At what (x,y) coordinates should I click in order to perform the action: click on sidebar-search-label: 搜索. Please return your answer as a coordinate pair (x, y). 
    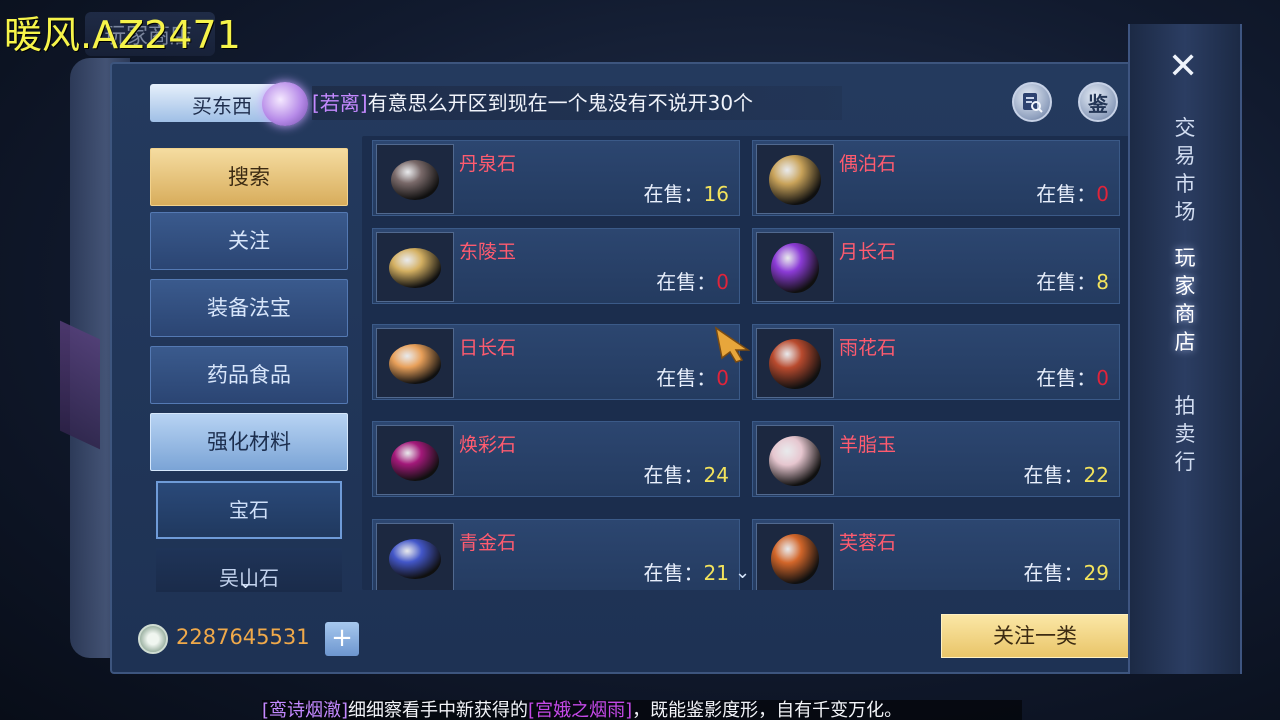
    Looking at the image, I should click on (249, 177).